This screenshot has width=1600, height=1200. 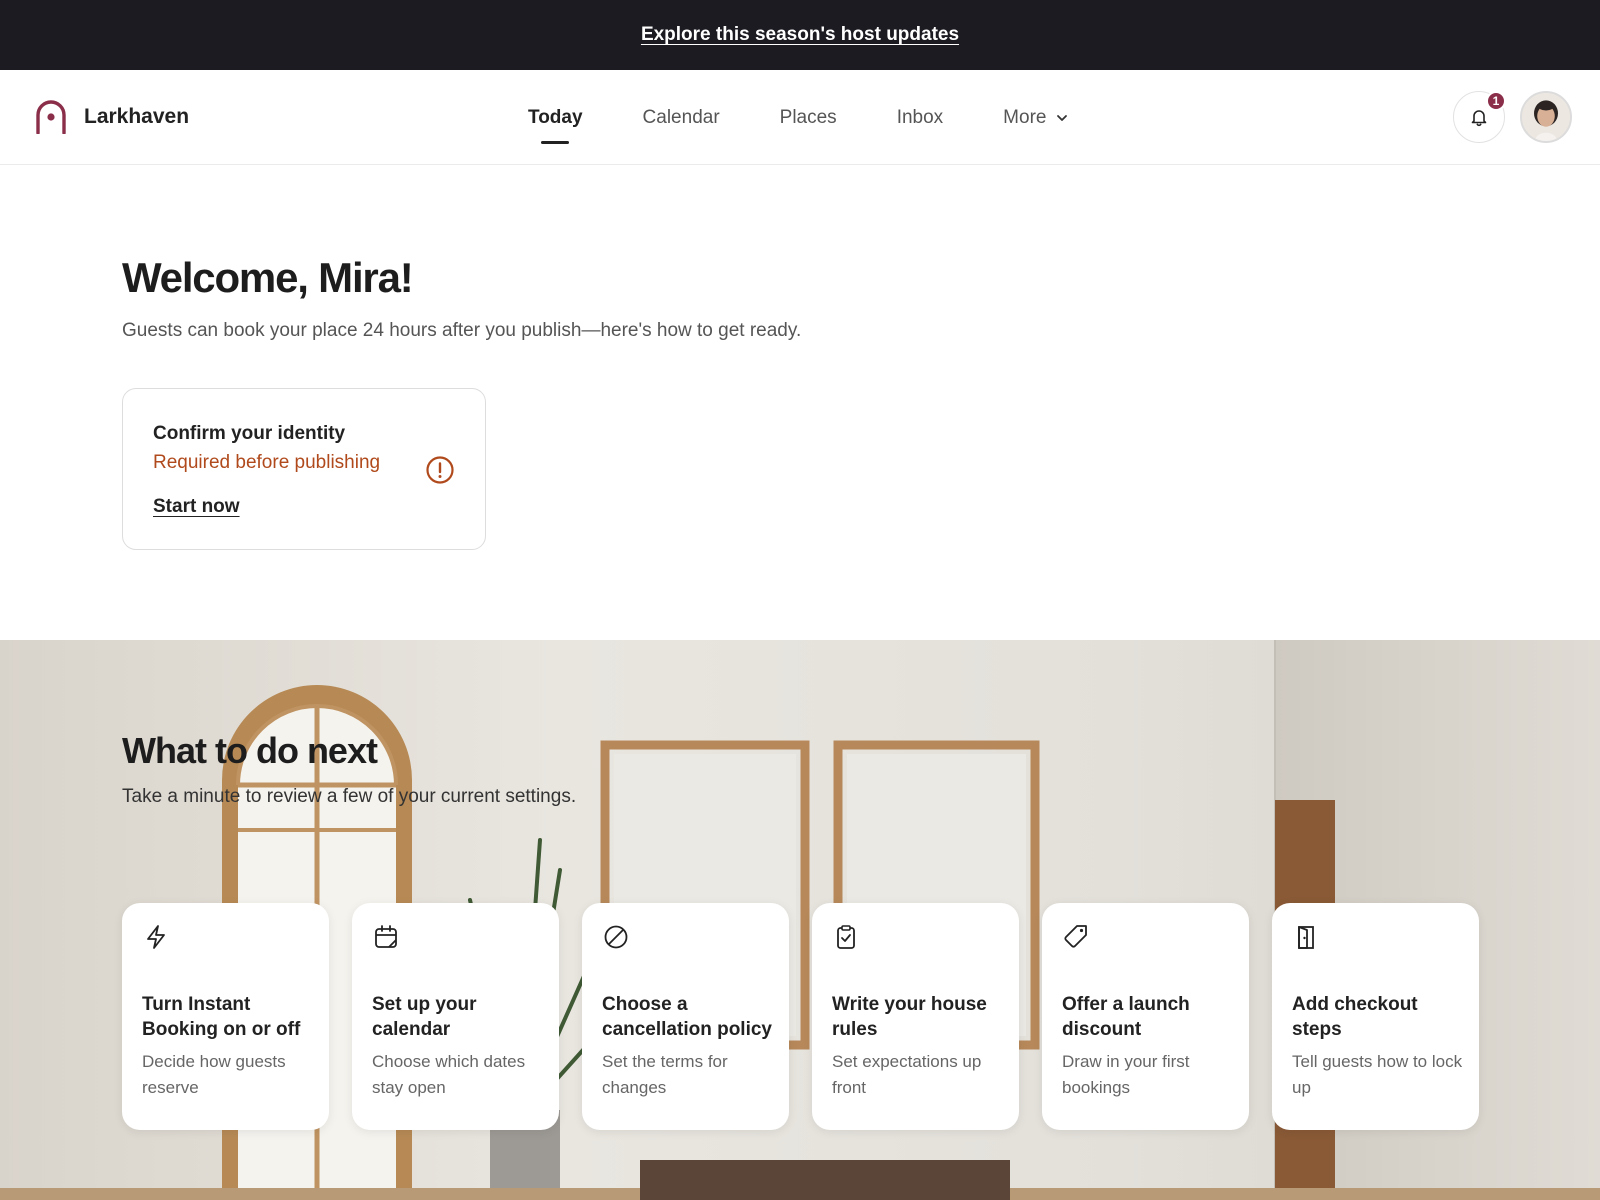 I want to click on nav-menu-more: More, so click(x=1035, y=118).